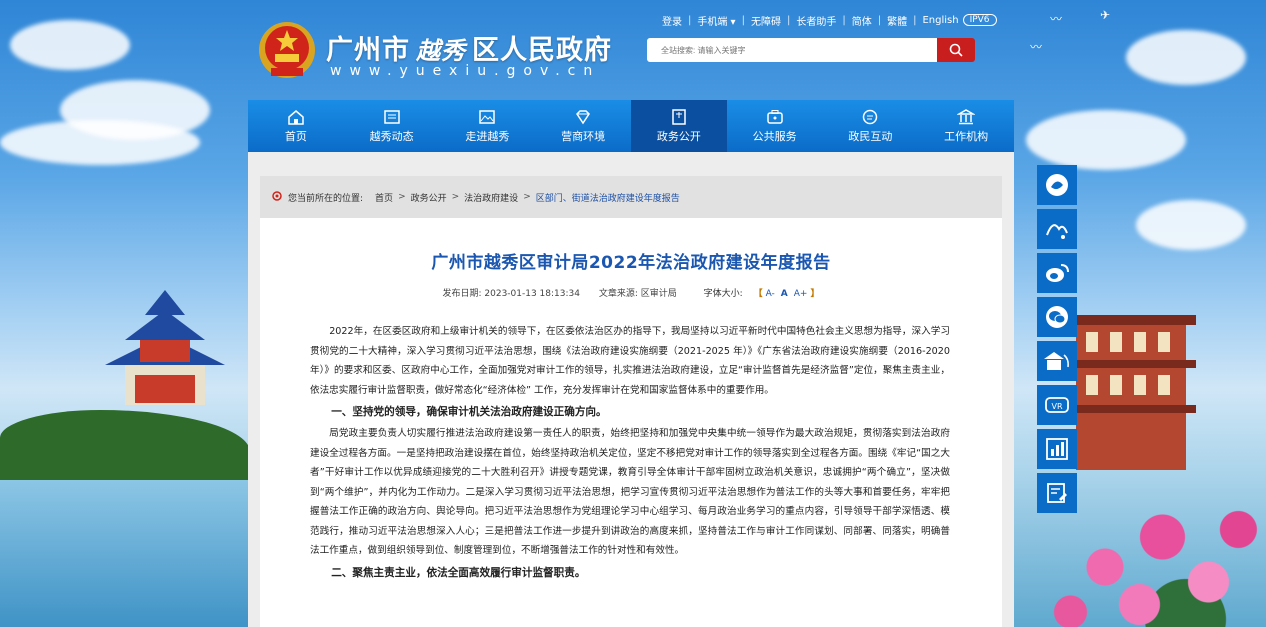  I want to click on nav-yuexiu-news: 越秀动态, so click(392, 126).